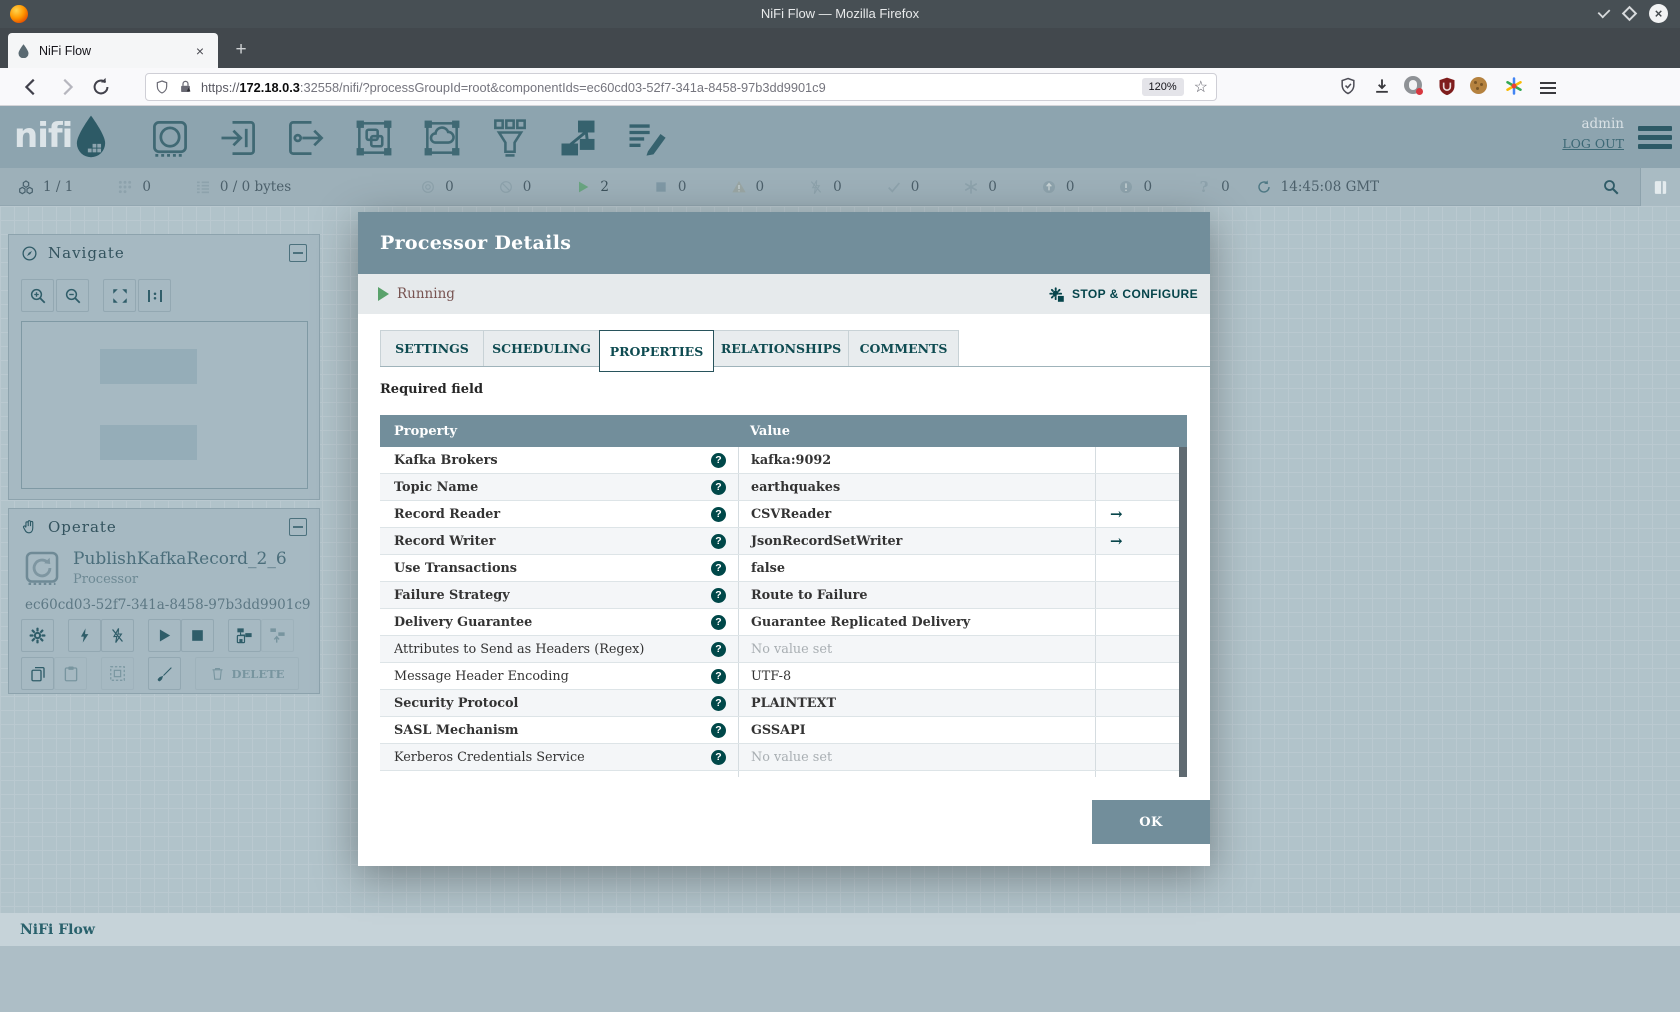 This screenshot has width=1680, height=1012. Describe the element at coordinates (783, 730) in the screenshot. I see `table-row: SASL Mechanism ? GSSAPI` at that location.